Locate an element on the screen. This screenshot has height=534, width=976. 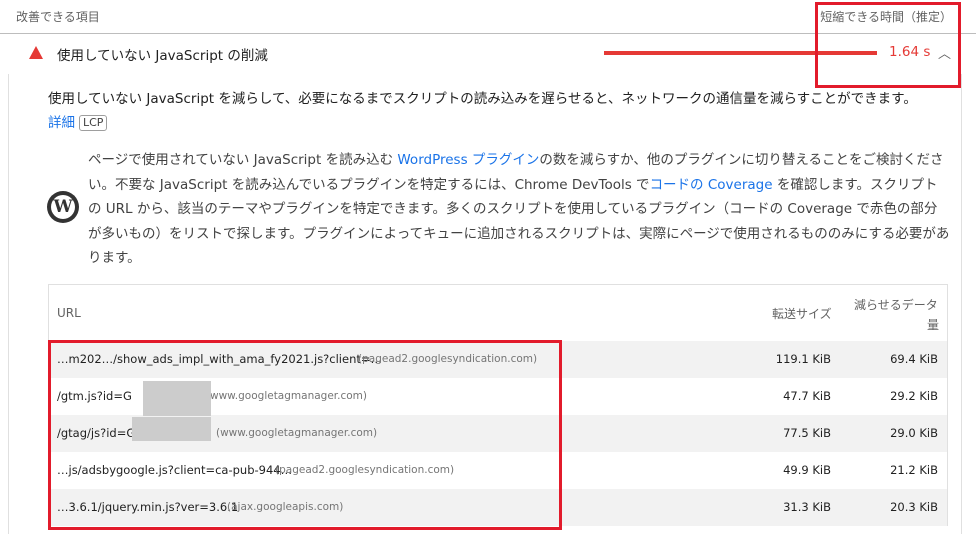
column-header-savings-cont: 量 is located at coordinates (933, 325).